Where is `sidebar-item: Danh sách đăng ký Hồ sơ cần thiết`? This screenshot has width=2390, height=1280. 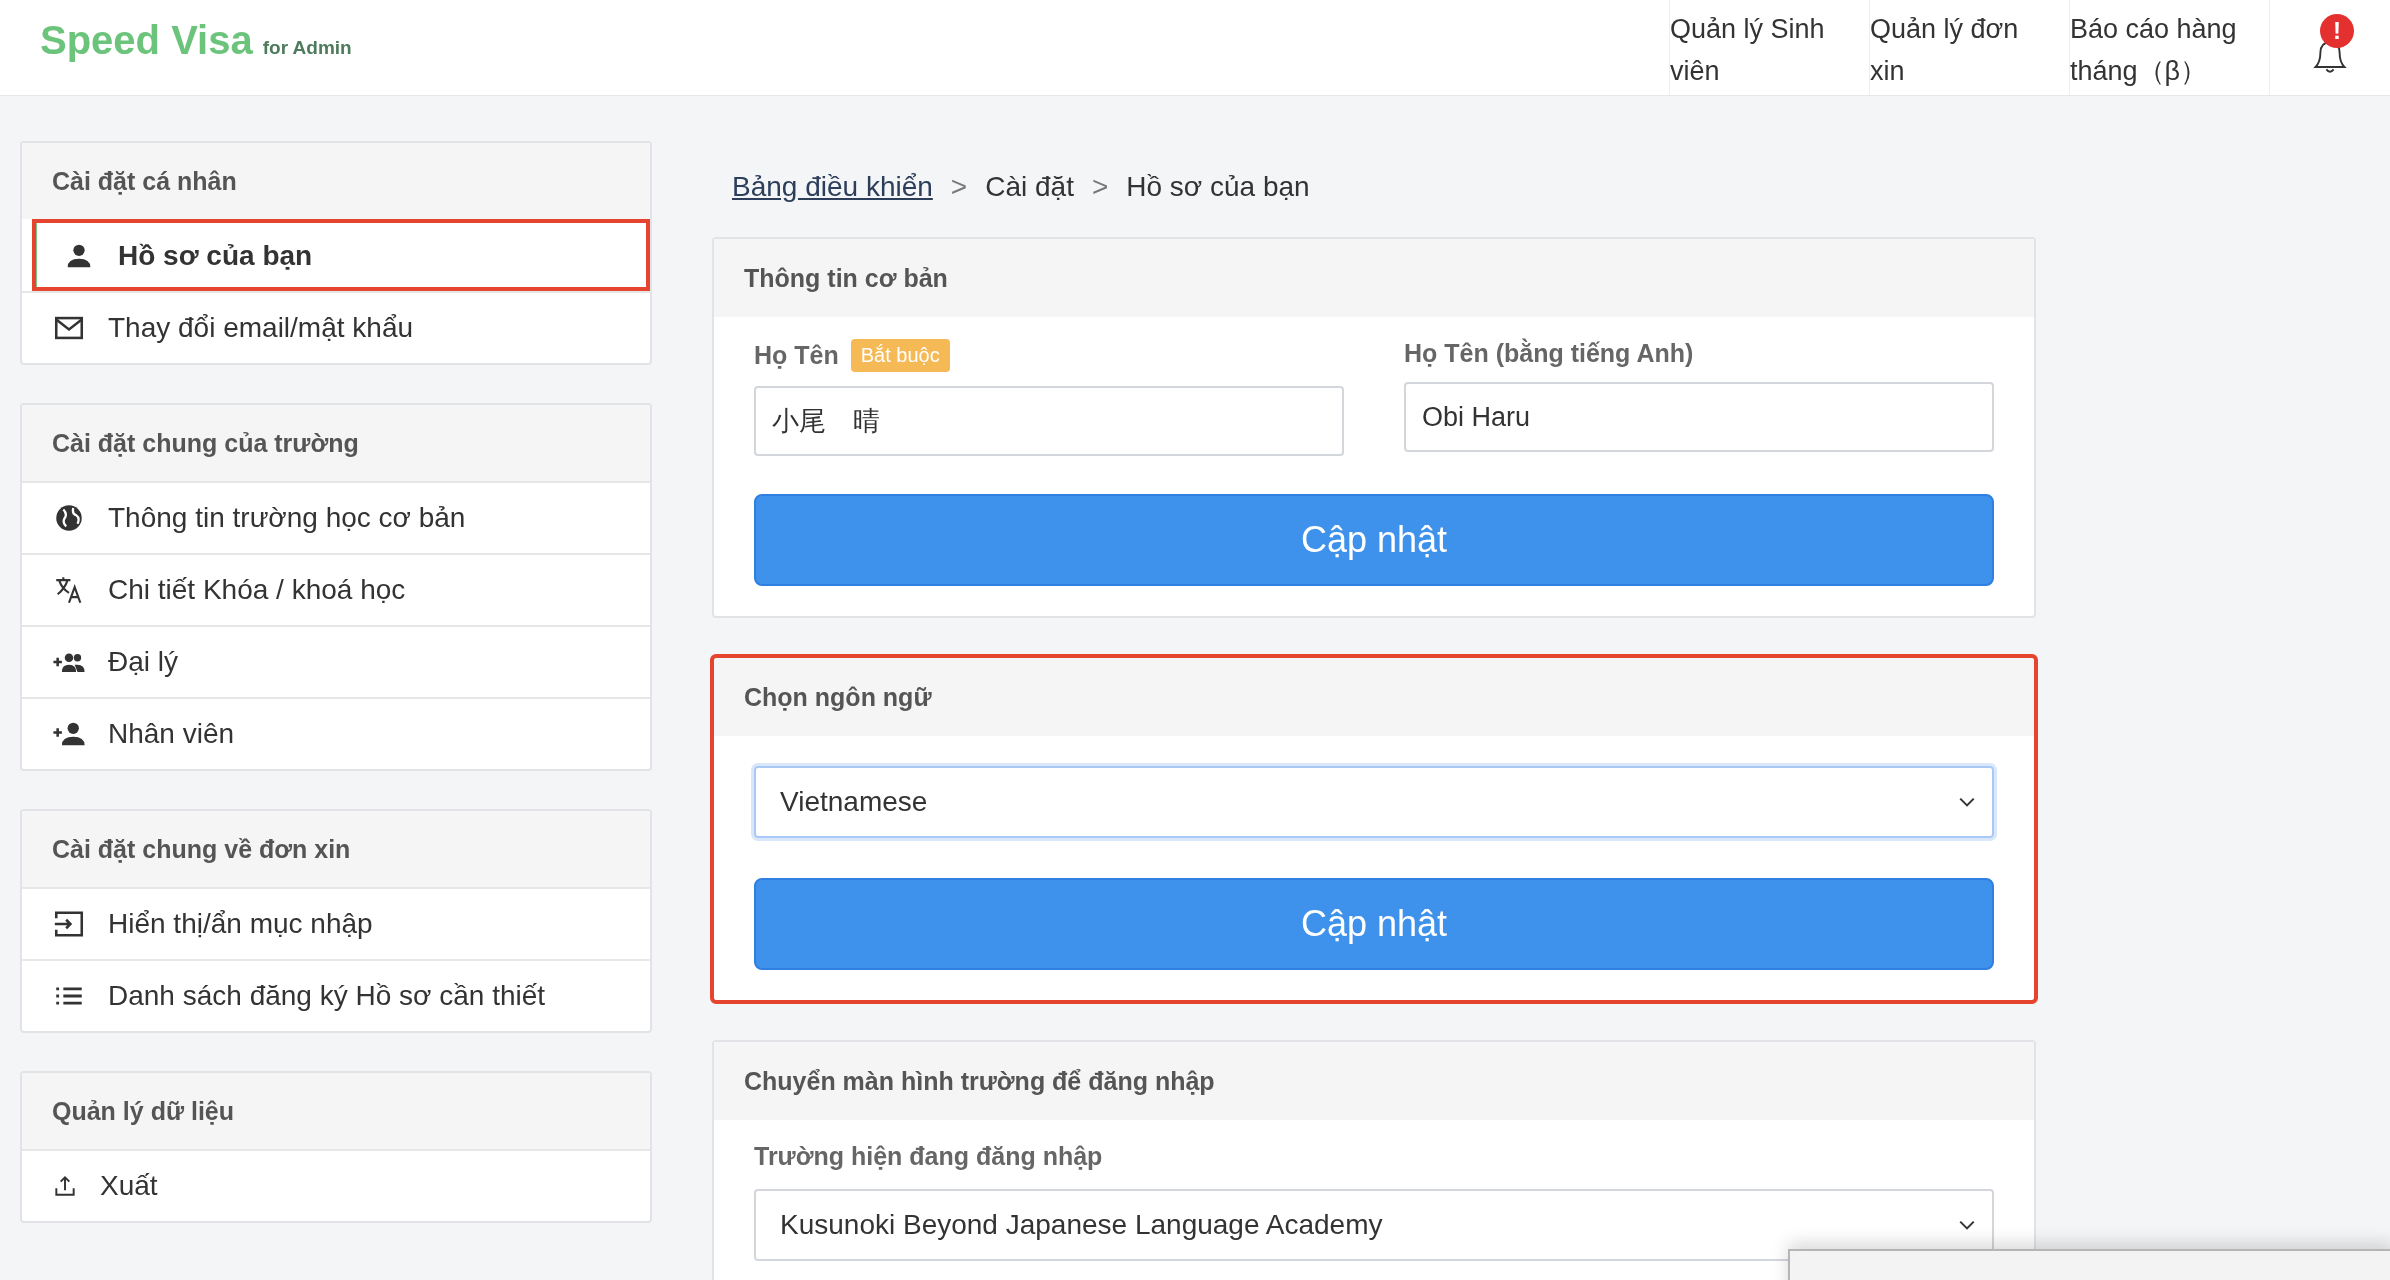
sidebar-item: Danh sách đăng ký Hồ sơ cần thiết is located at coordinates (336, 995).